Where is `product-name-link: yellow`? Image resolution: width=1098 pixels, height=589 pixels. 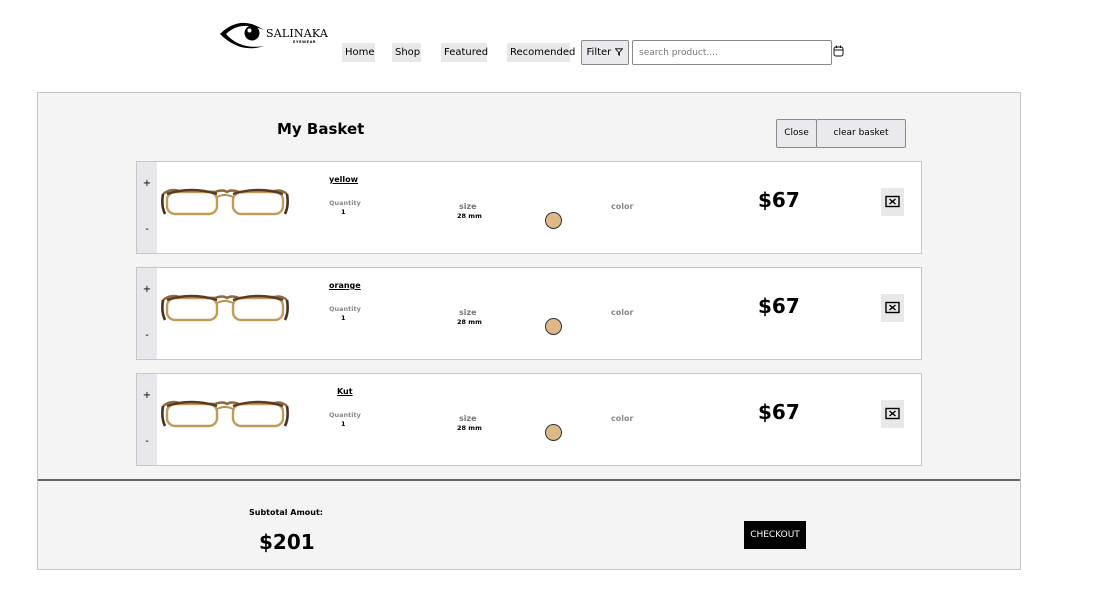
product-name-link: yellow is located at coordinates (343, 179).